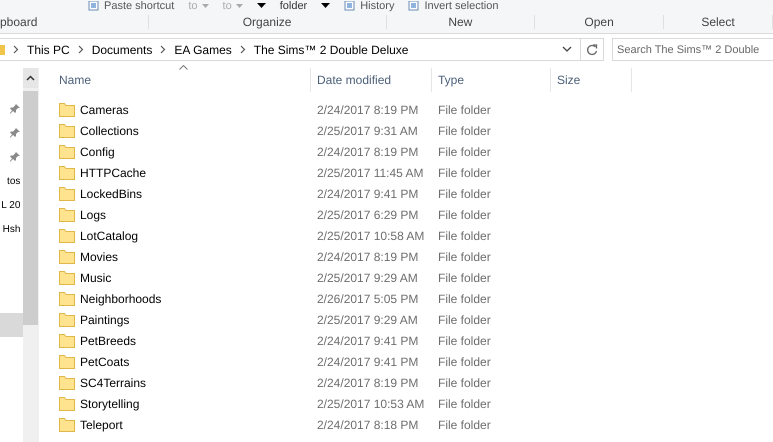 This screenshot has width=773, height=442. Describe the element at coordinates (108, 341) in the screenshot. I see `file-name: PetBreeds` at that location.